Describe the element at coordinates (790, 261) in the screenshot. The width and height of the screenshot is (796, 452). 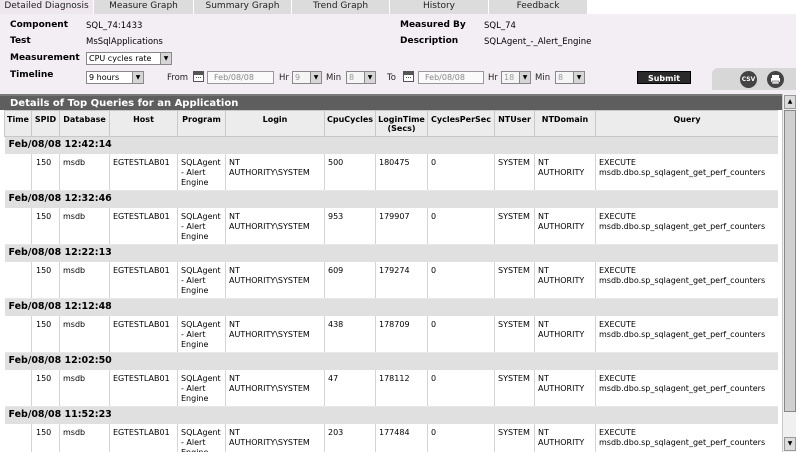
I see `scroll-thumb` at that location.